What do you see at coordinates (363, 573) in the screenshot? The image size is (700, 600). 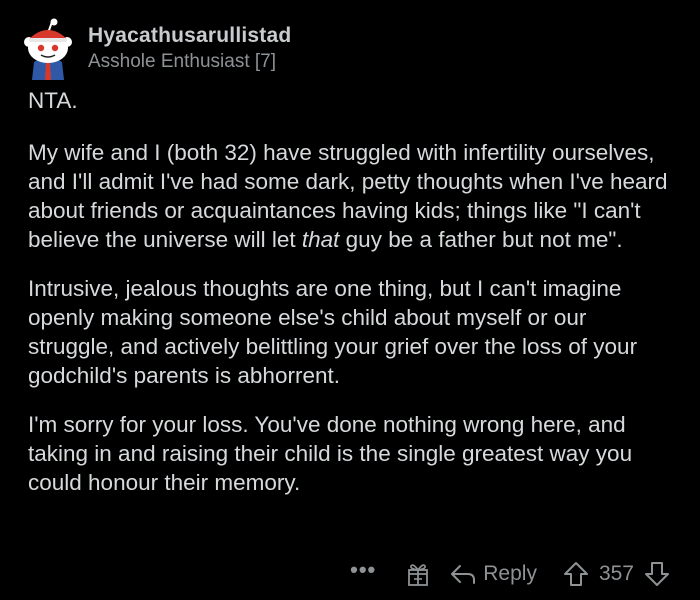 I see `more-options-icon: •••` at bounding box center [363, 573].